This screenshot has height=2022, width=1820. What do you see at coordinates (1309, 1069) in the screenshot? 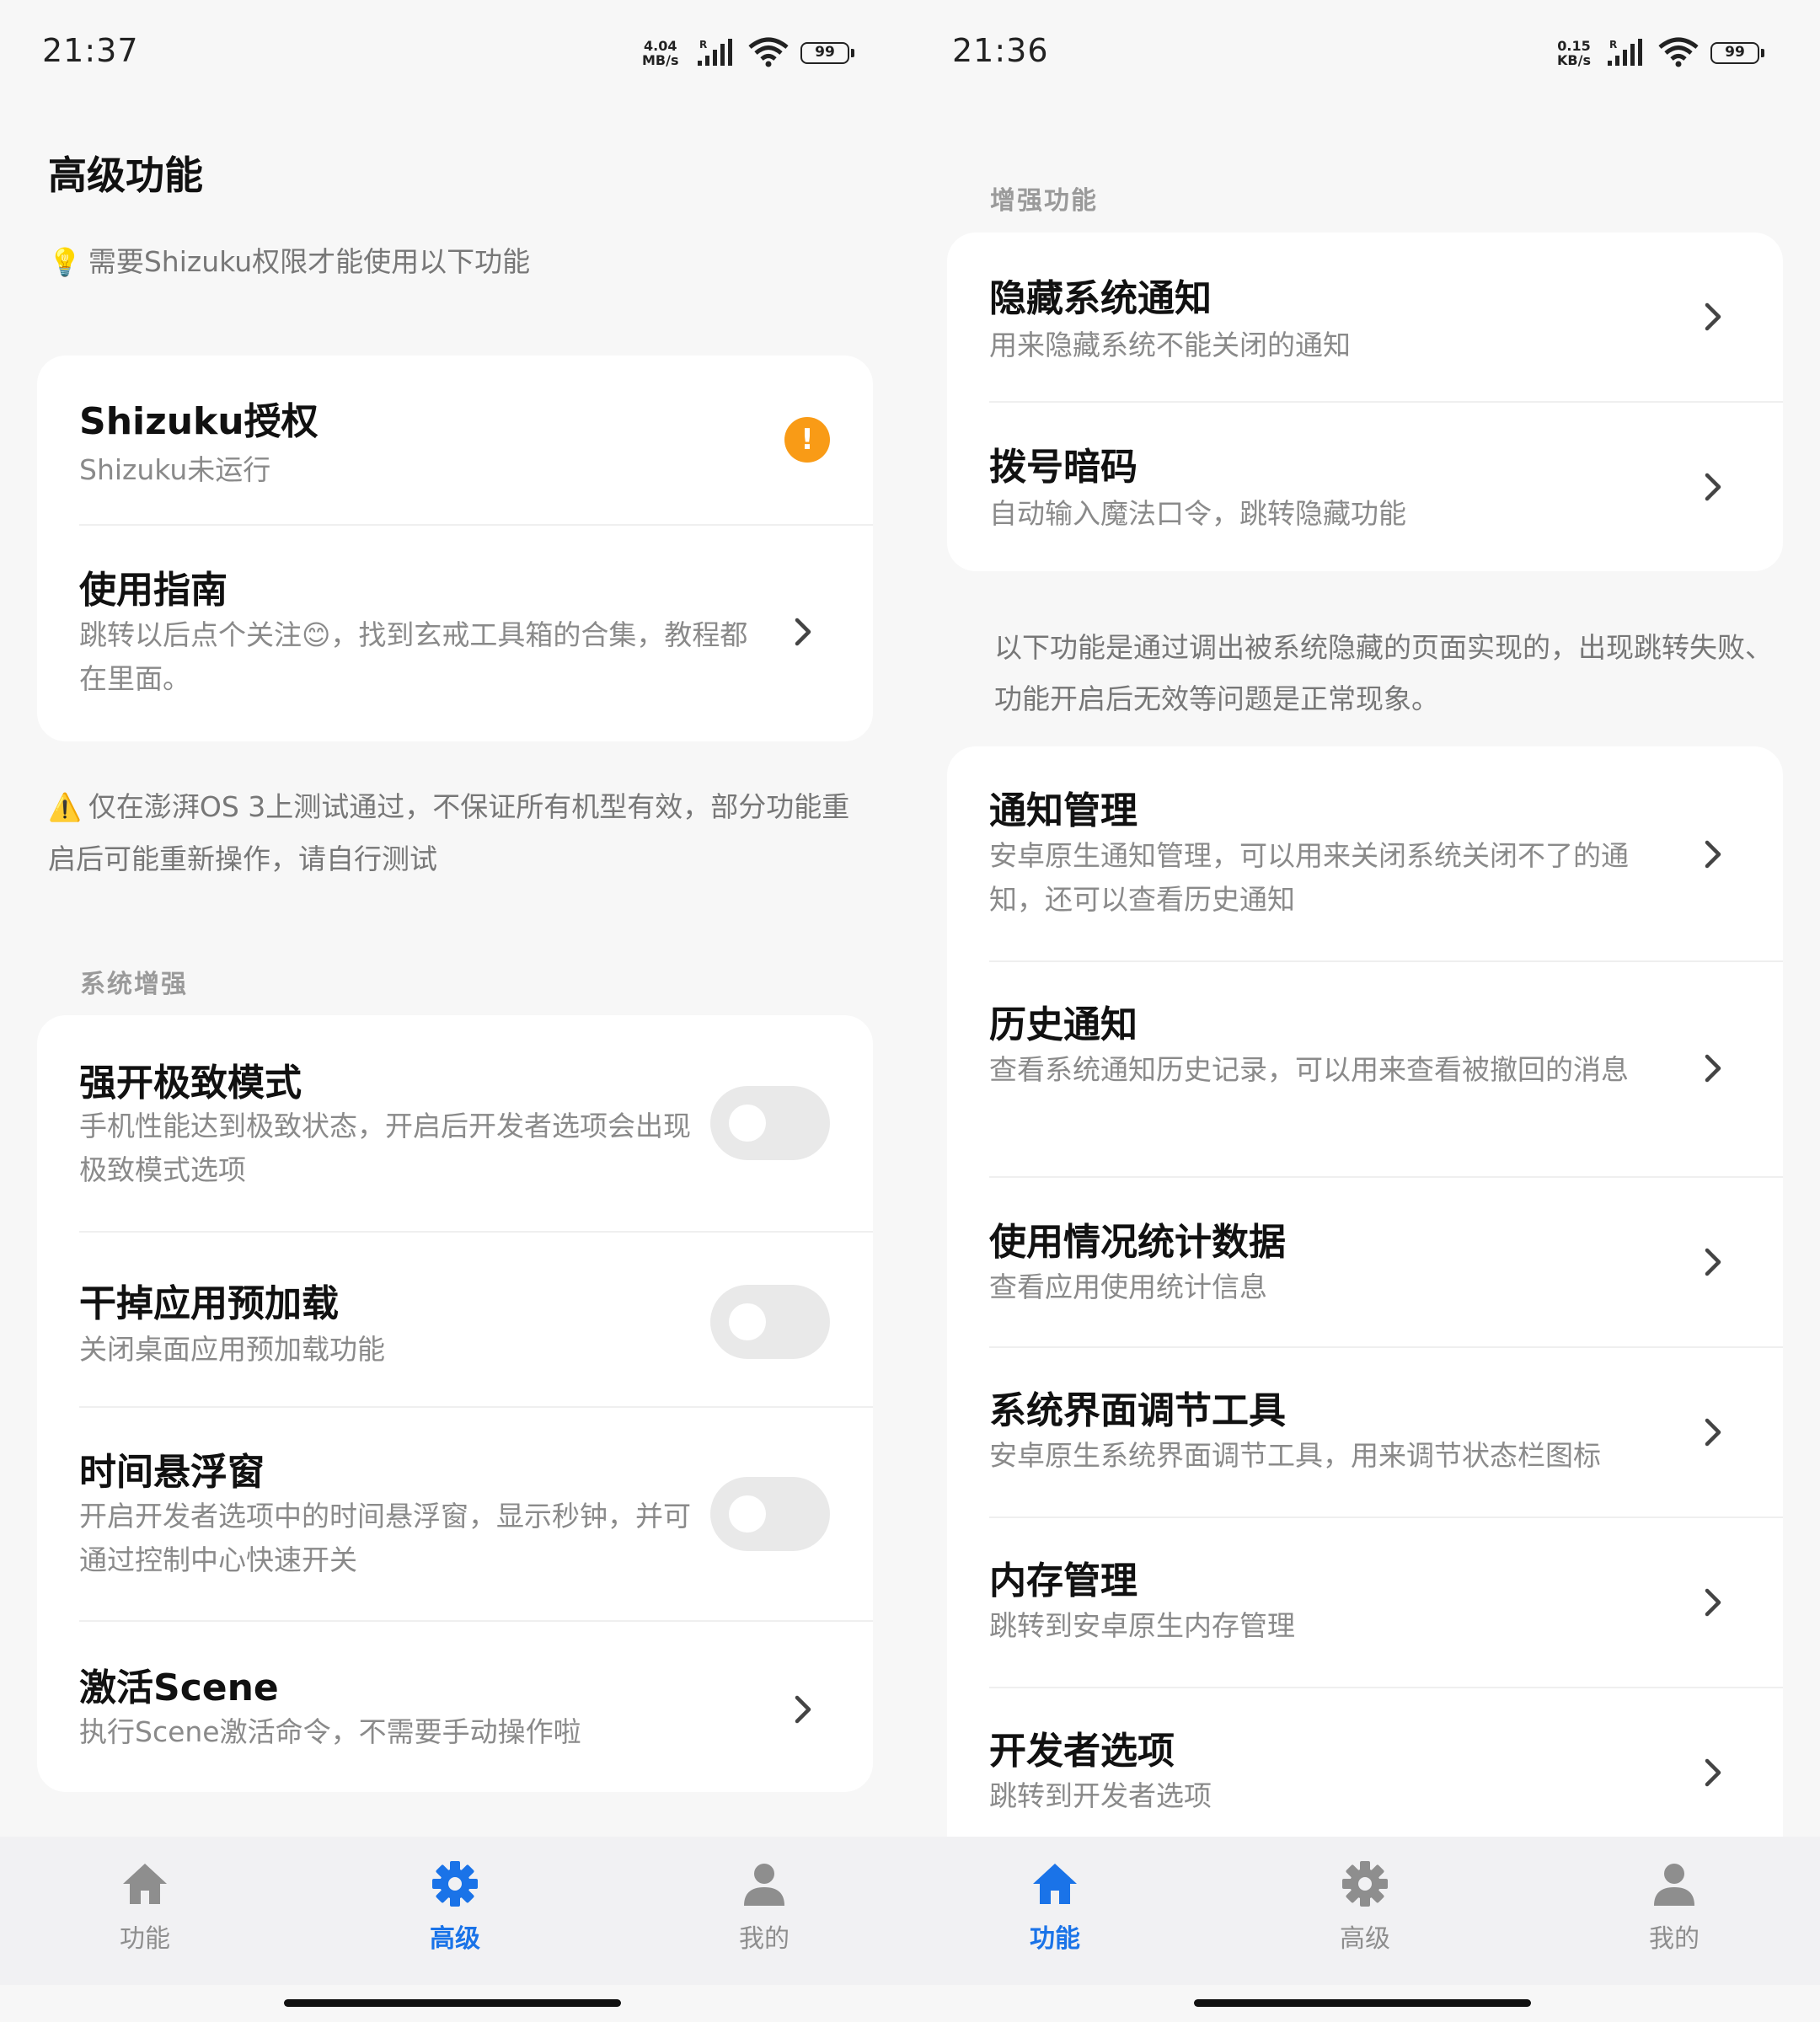
I see `notification-history-subtitle: 查看系统通知历史记录，可以用来查看被撤回的消息` at bounding box center [1309, 1069].